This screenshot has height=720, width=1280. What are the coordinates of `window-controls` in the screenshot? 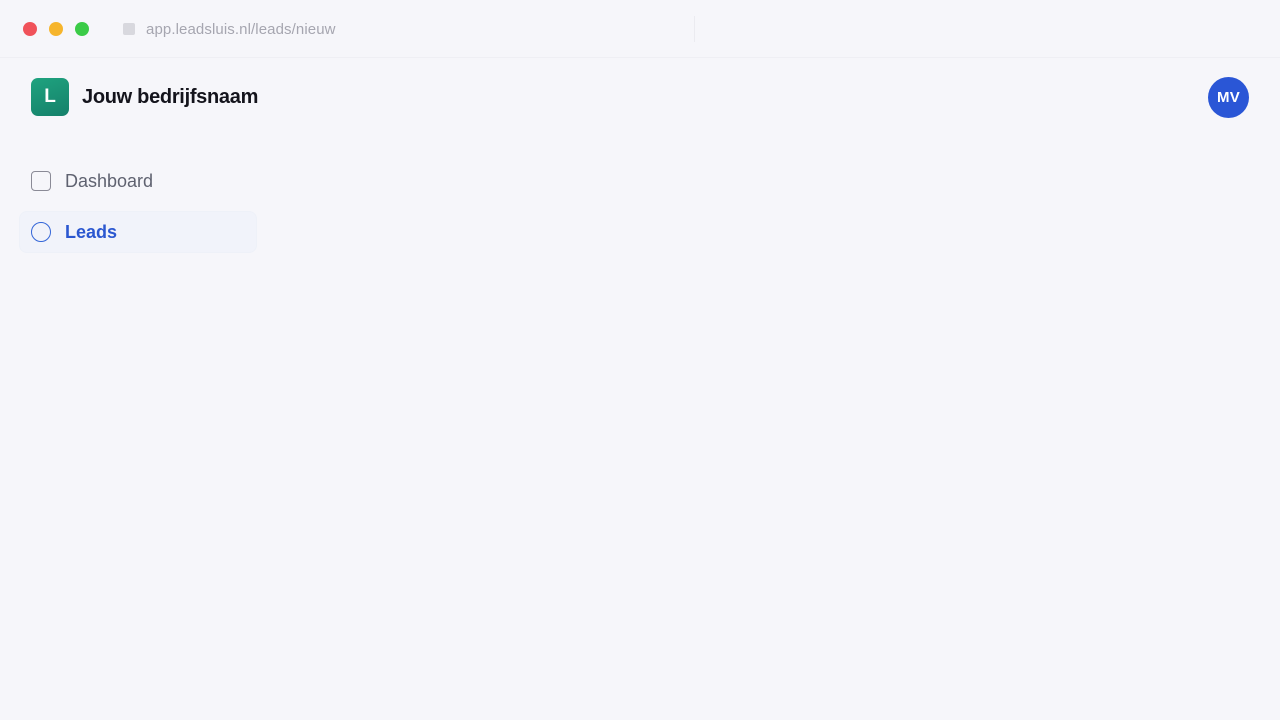 It's located at (56, 29).